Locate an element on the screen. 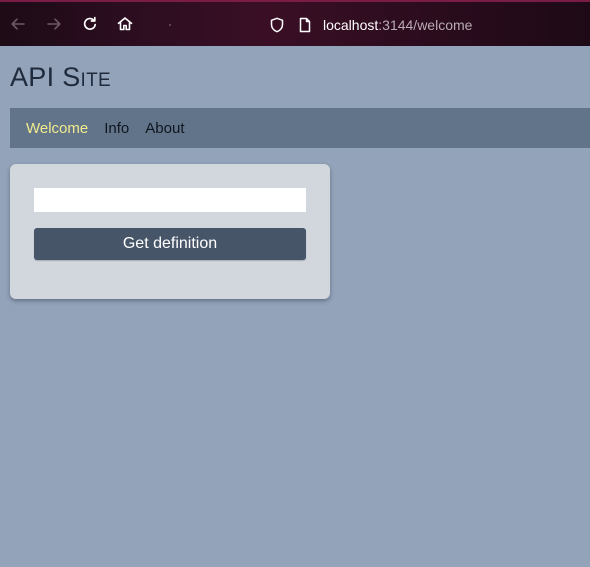 This screenshot has height=567, width=590. nav-link-about: About is located at coordinates (164, 128).